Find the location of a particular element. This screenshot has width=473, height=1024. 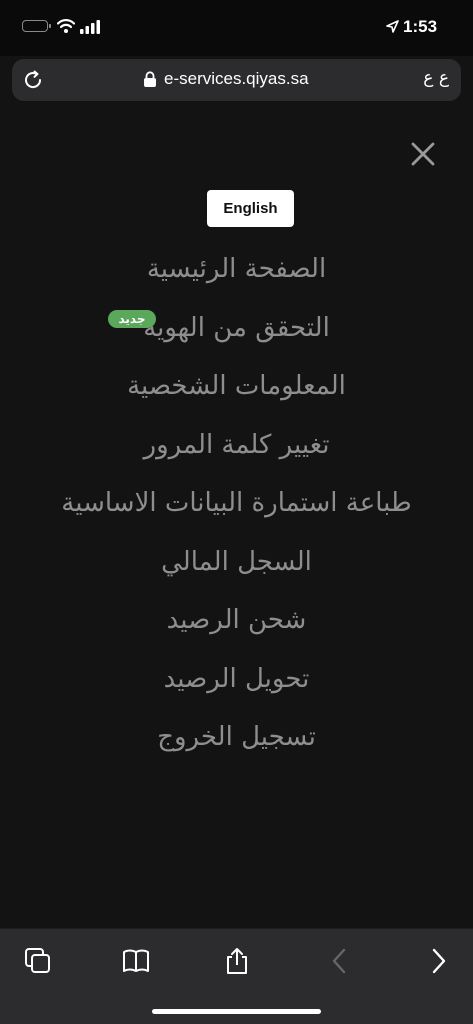

close-icon is located at coordinates (423, 154).